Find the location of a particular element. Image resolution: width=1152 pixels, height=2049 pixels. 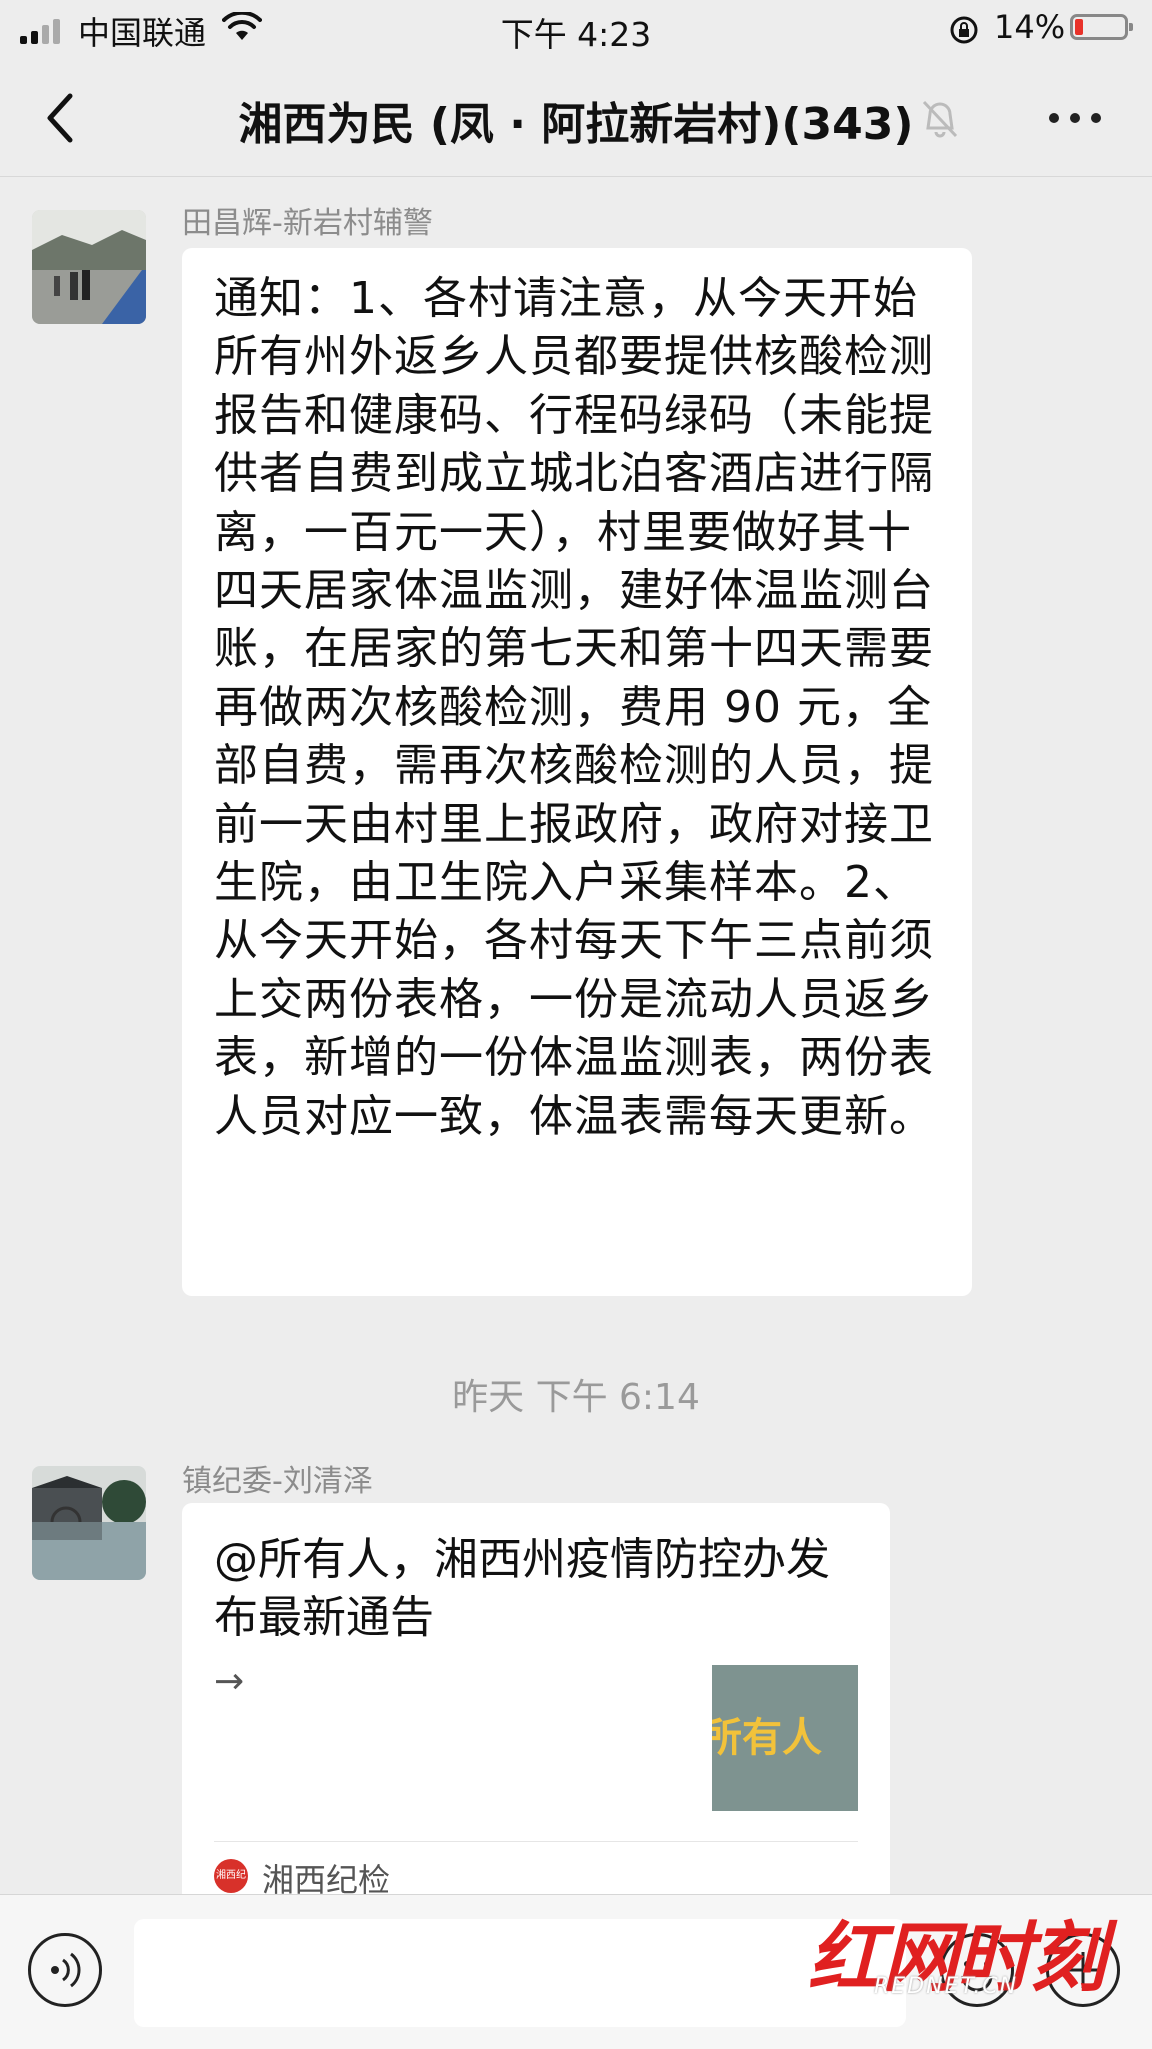

link-card: @所有人，湘西州疫情防控办发布最新通告 → 所有人 湘西纪检 湘西纪检 is located at coordinates (536, 1703).